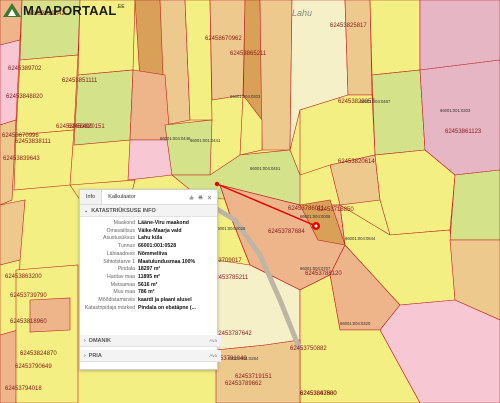  Describe the element at coordinates (124, 292) in the screenshot. I see `info-key: Muu maa` at that location.